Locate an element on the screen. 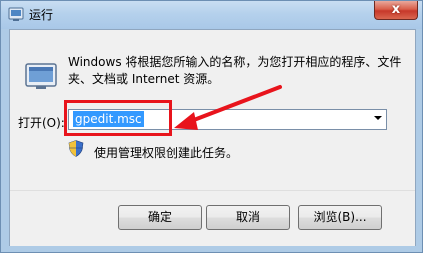  cancel-button: 取消 is located at coordinates (248, 217).